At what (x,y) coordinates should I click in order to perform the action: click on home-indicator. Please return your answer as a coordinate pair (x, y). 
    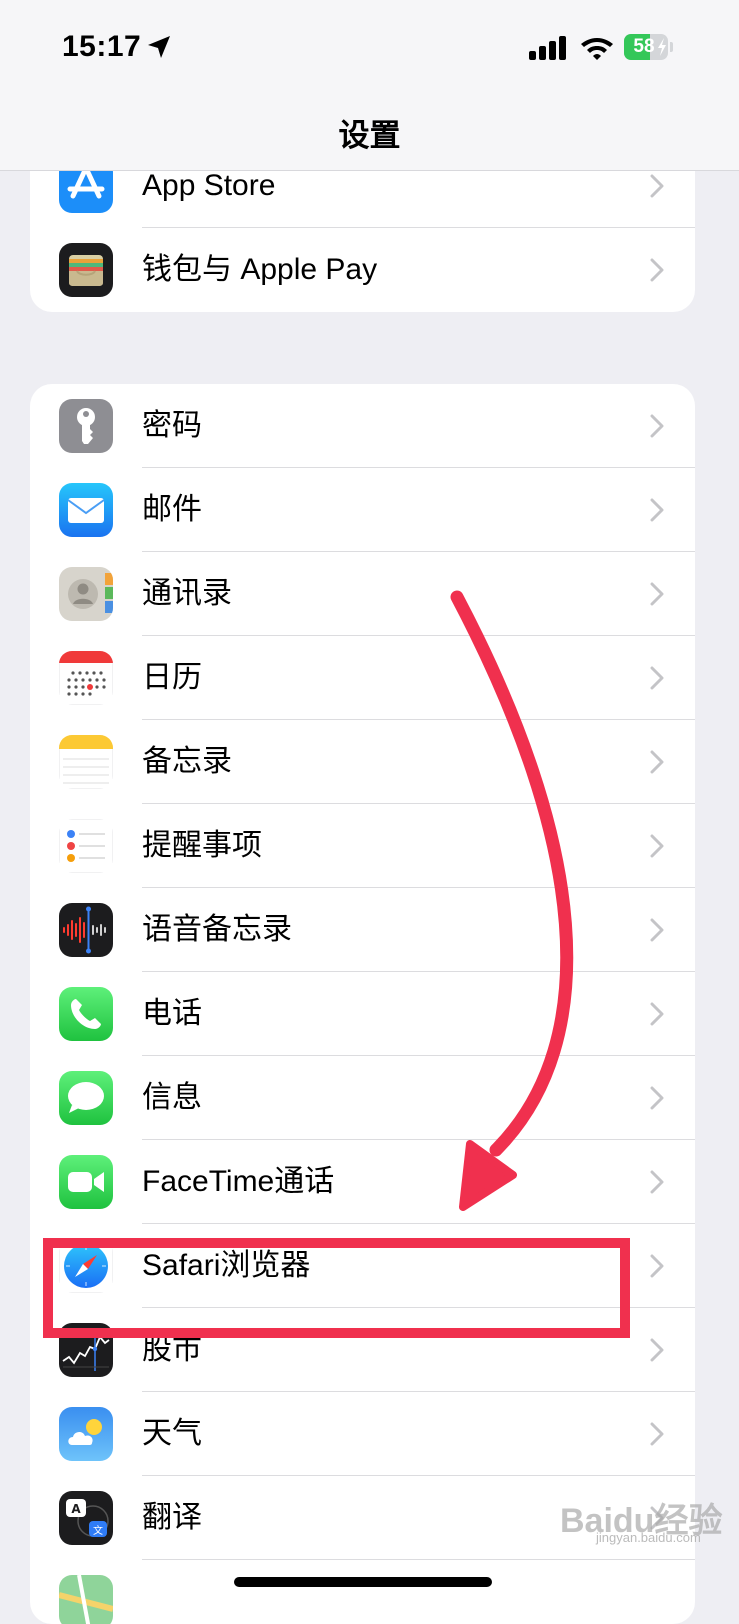
    Looking at the image, I should click on (363, 1582).